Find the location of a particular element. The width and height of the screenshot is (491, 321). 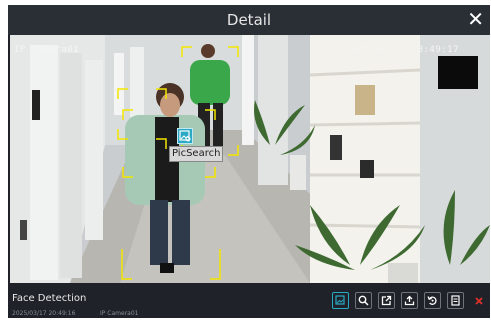

dialog-titlebar: Detail ✕ is located at coordinates (249, 20).